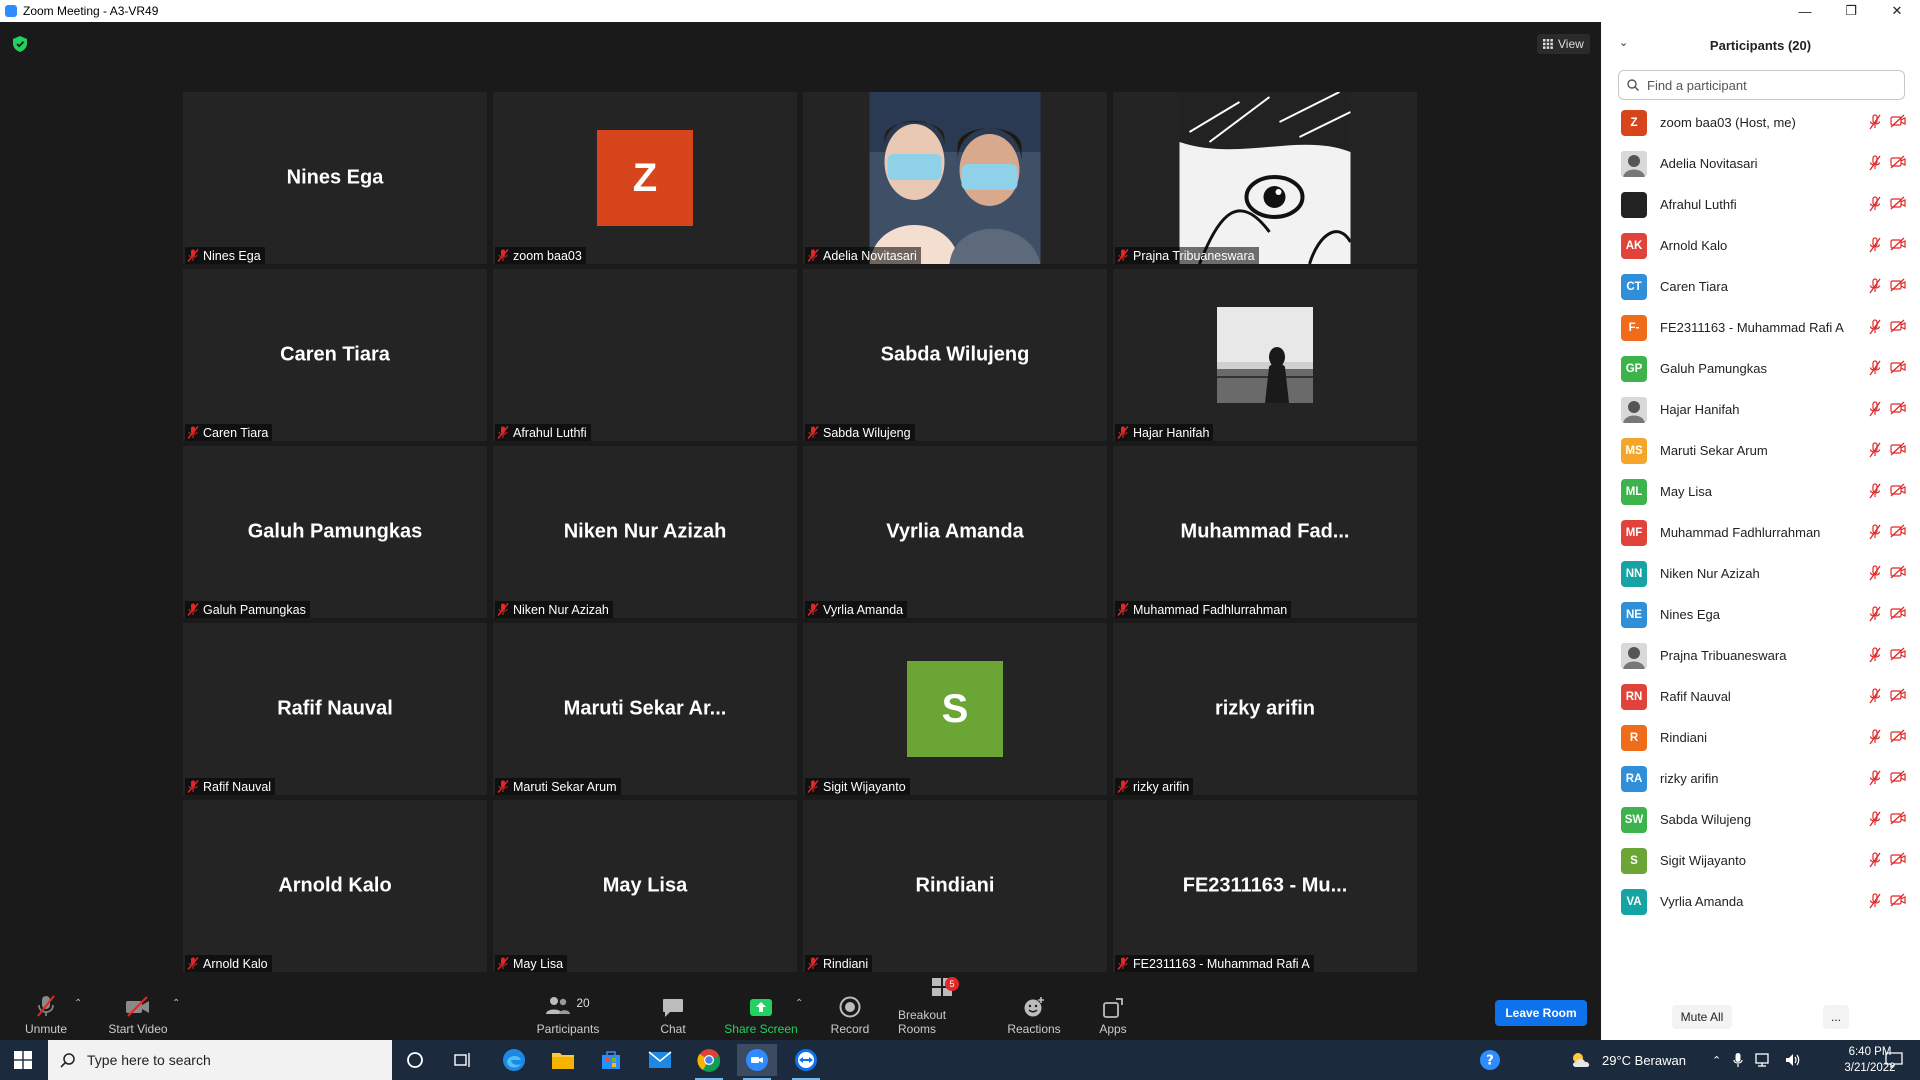  Describe the element at coordinates (645, 532) in the screenshot. I see `video-tile: Niken Nur Azizah Niken Nur Azizah` at that location.